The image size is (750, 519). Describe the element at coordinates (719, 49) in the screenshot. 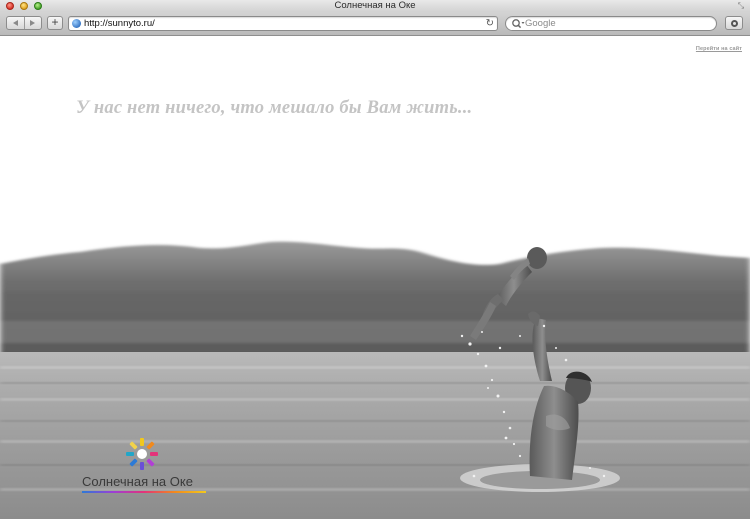

I see `enter-site-link: Перейти на сайт` at that location.